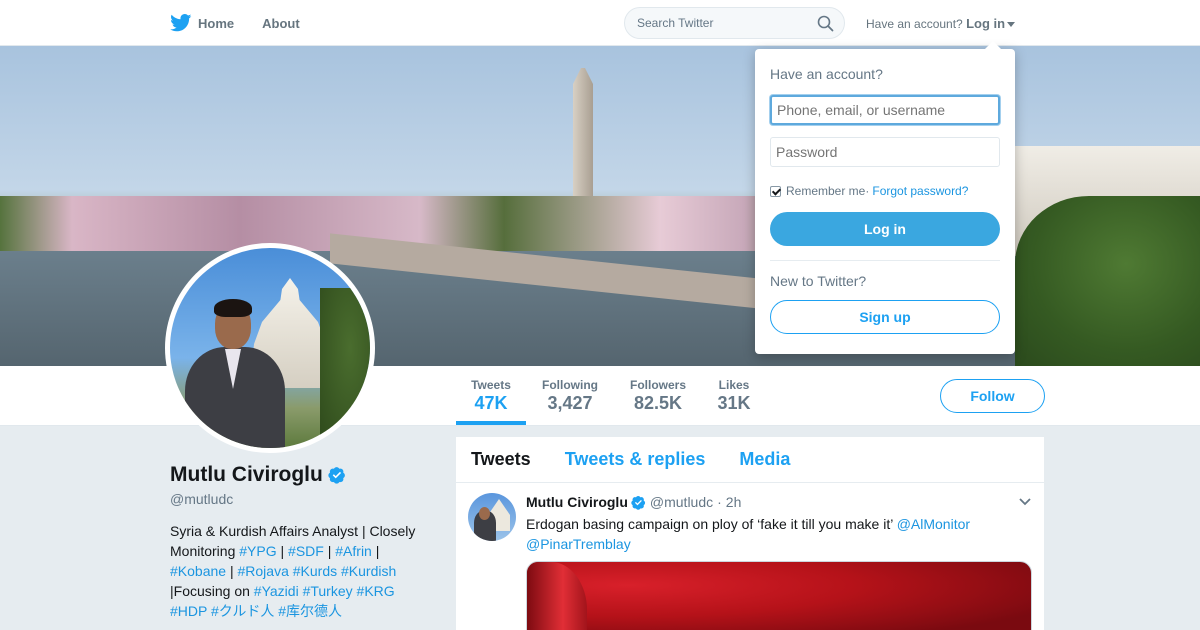 The height and width of the screenshot is (630, 1200). Describe the element at coordinates (201, 499) in the screenshot. I see `profile-handle: @mutludc` at that location.